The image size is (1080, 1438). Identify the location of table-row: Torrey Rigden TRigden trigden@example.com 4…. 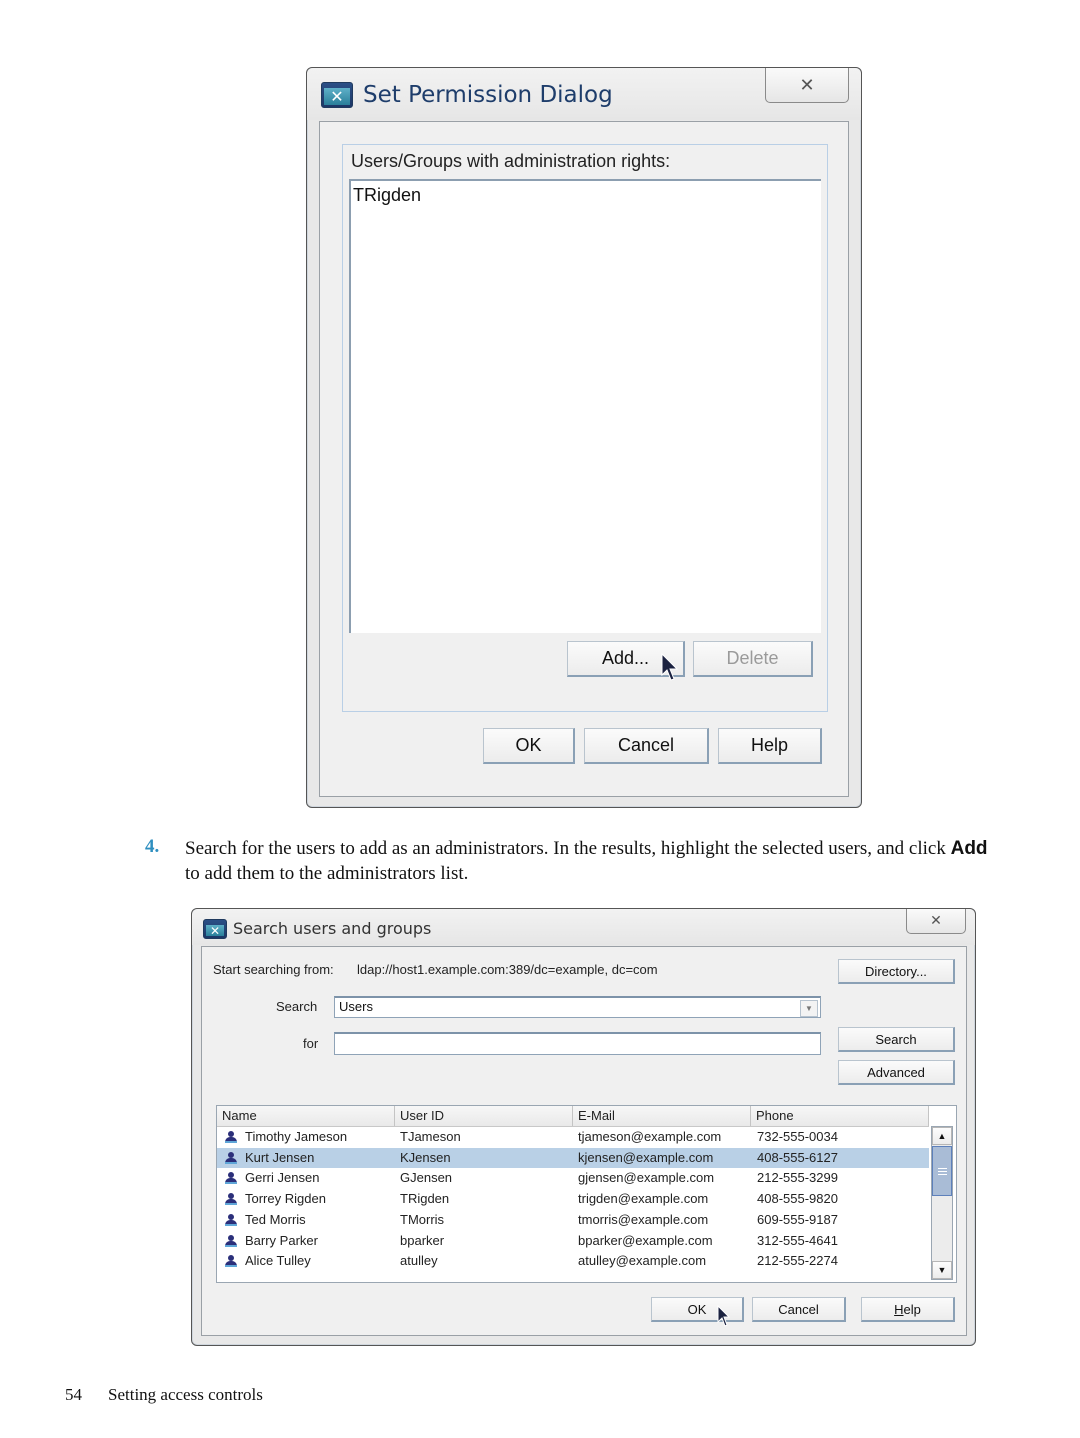
(573, 1199).